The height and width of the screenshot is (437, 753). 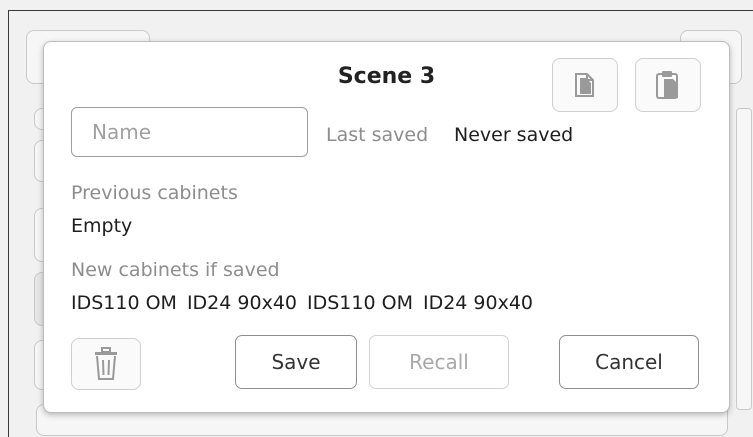 What do you see at coordinates (629, 362) in the screenshot?
I see `cancel-button: Cancel` at bounding box center [629, 362].